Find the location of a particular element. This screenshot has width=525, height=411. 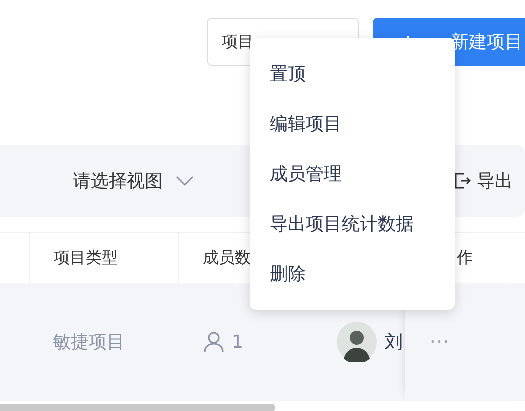

person-icon is located at coordinates (214, 342).